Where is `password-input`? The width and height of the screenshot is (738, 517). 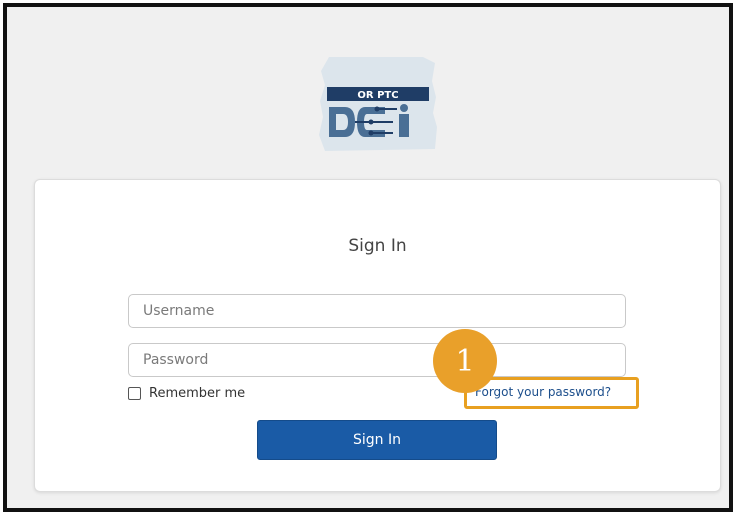 password-input is located at coordinates (377, 360).